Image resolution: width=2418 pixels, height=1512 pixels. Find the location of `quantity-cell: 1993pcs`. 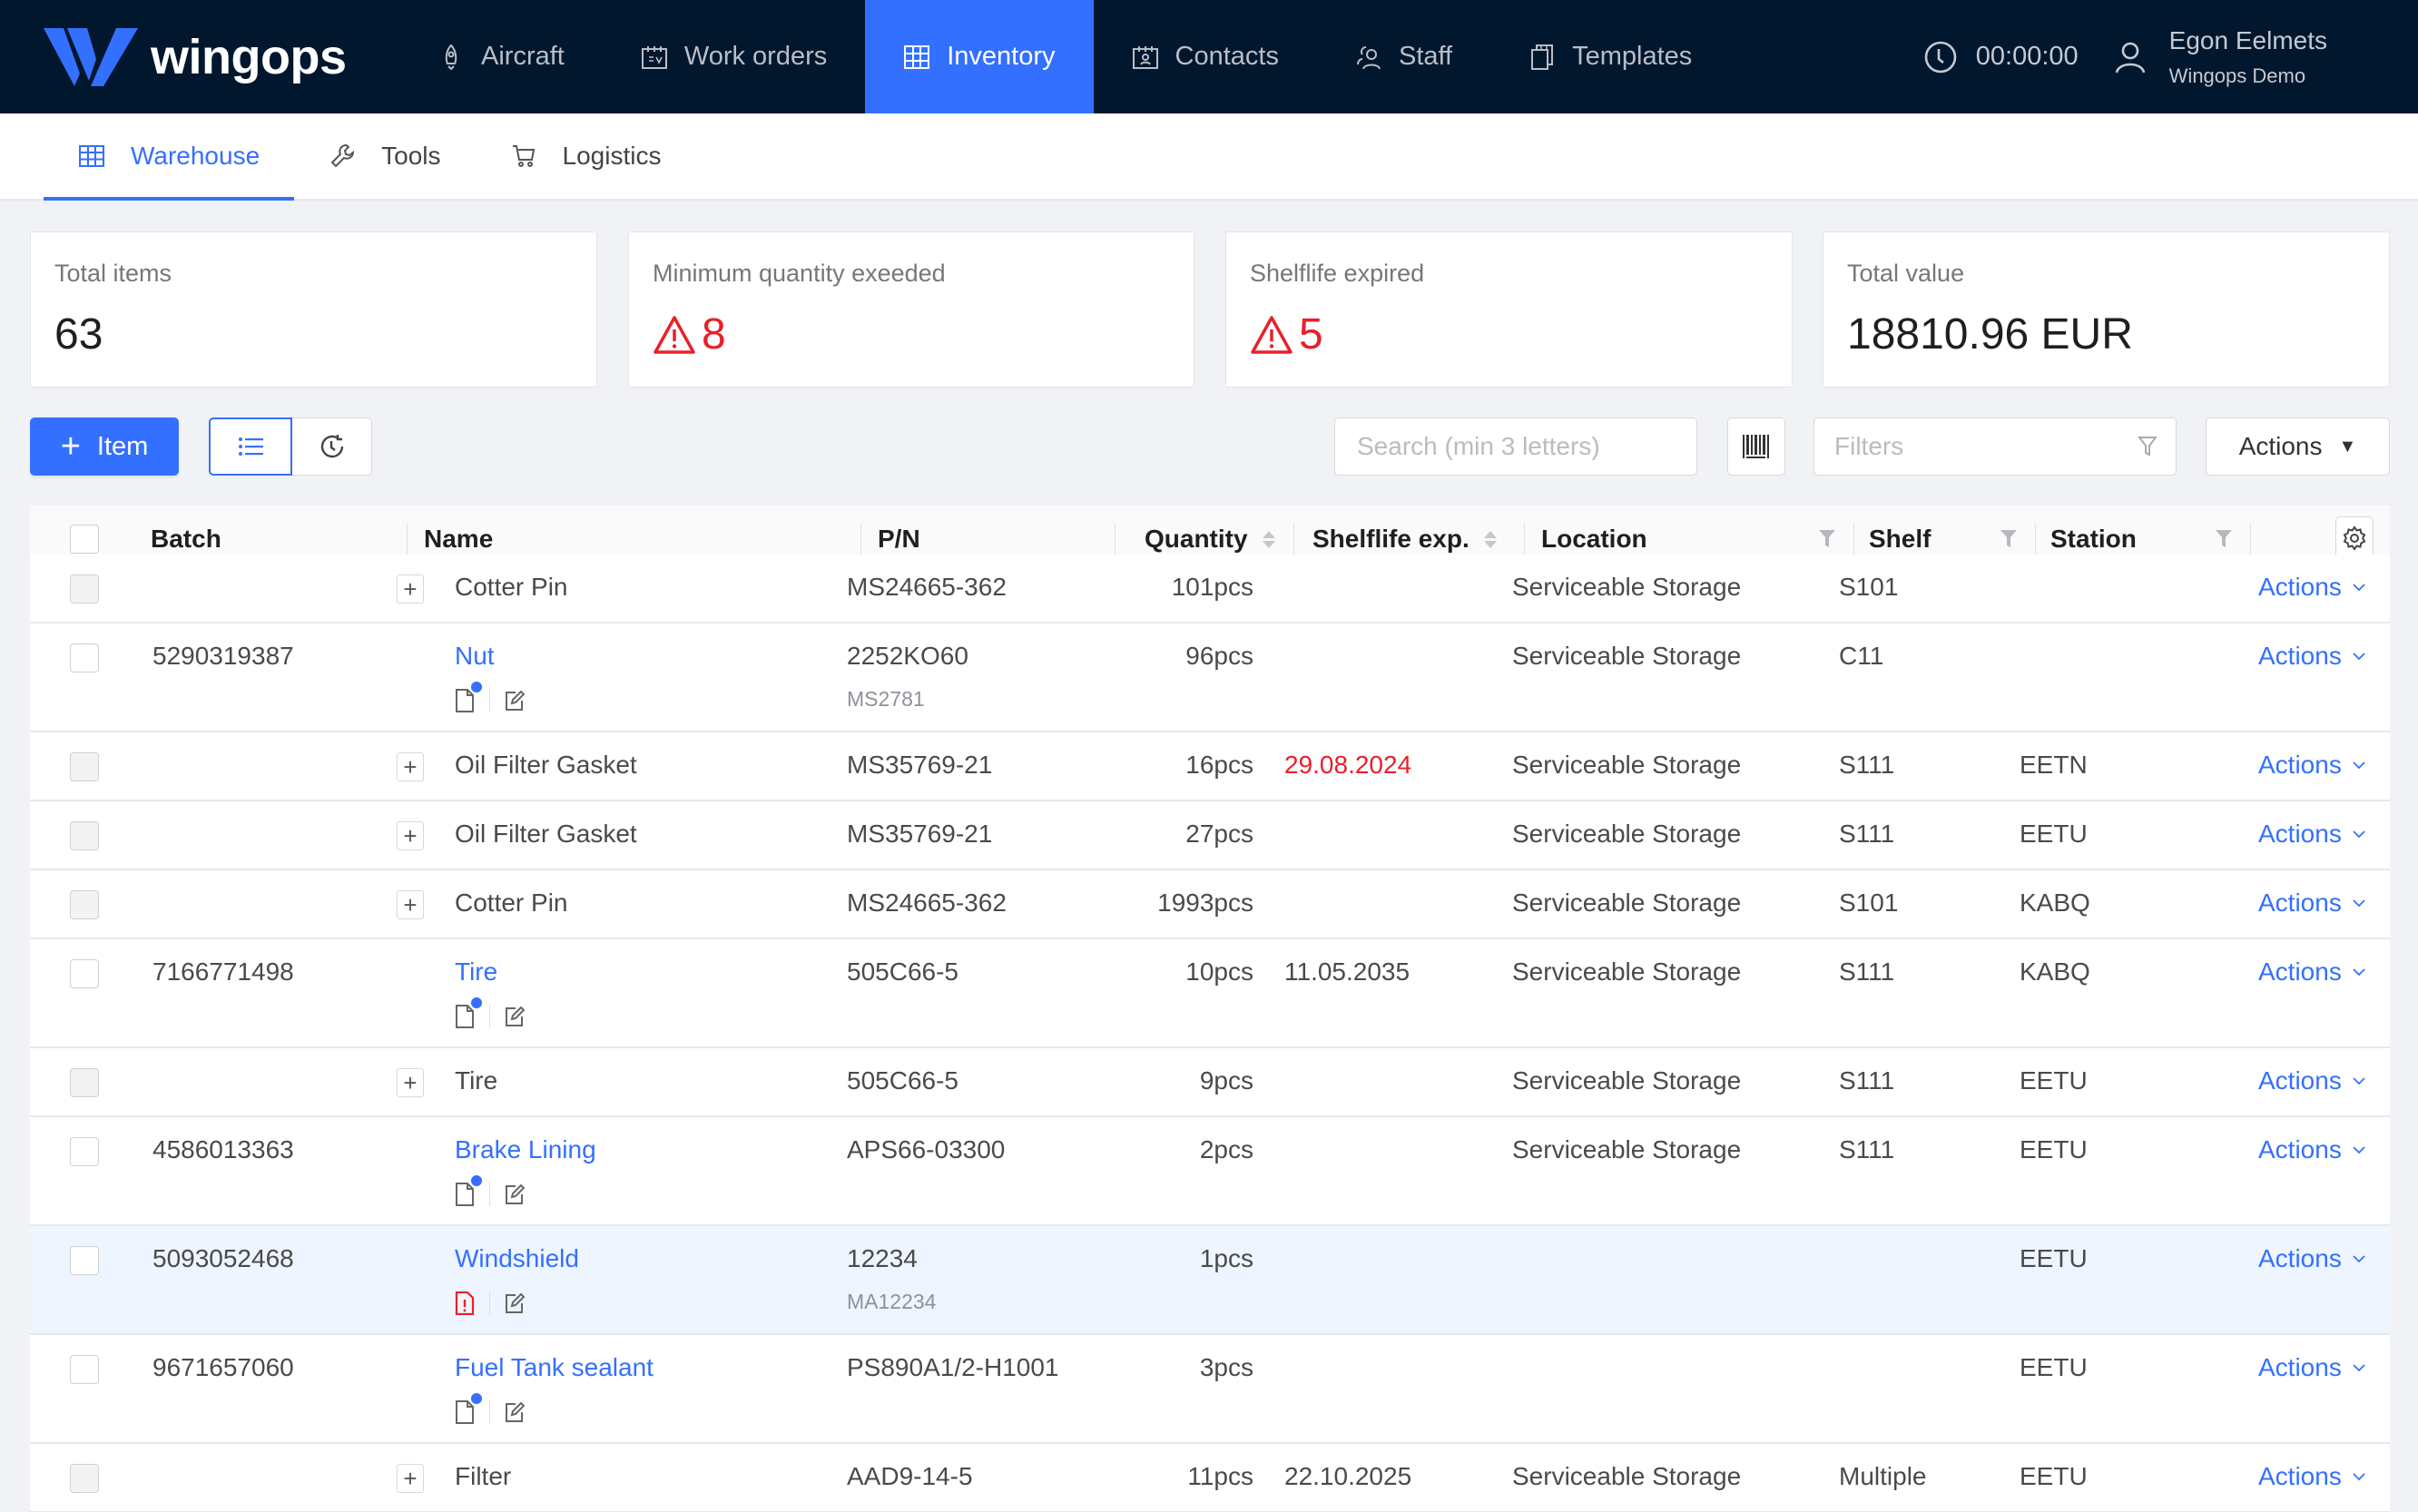

quantity-cell: 1993pcs is located at coordinates (1205, 903).